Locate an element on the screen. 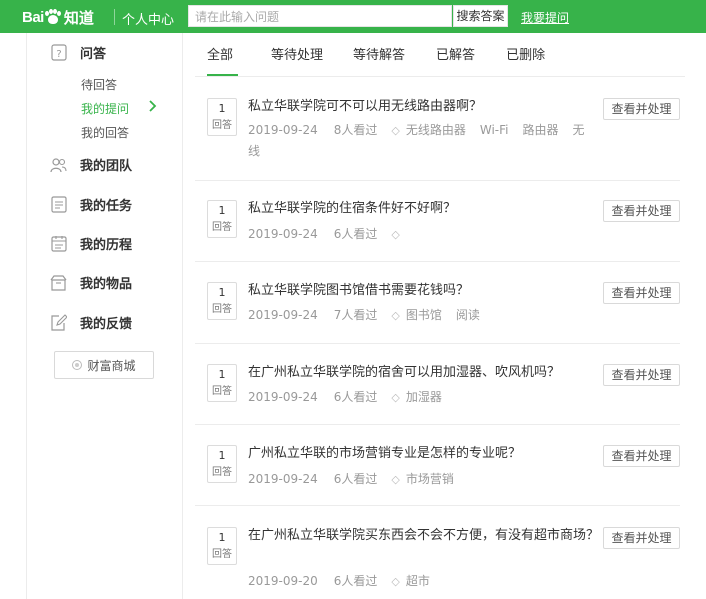  baidu-zhidao-logo: Bai 知道 is located at coordinates (58, 17).